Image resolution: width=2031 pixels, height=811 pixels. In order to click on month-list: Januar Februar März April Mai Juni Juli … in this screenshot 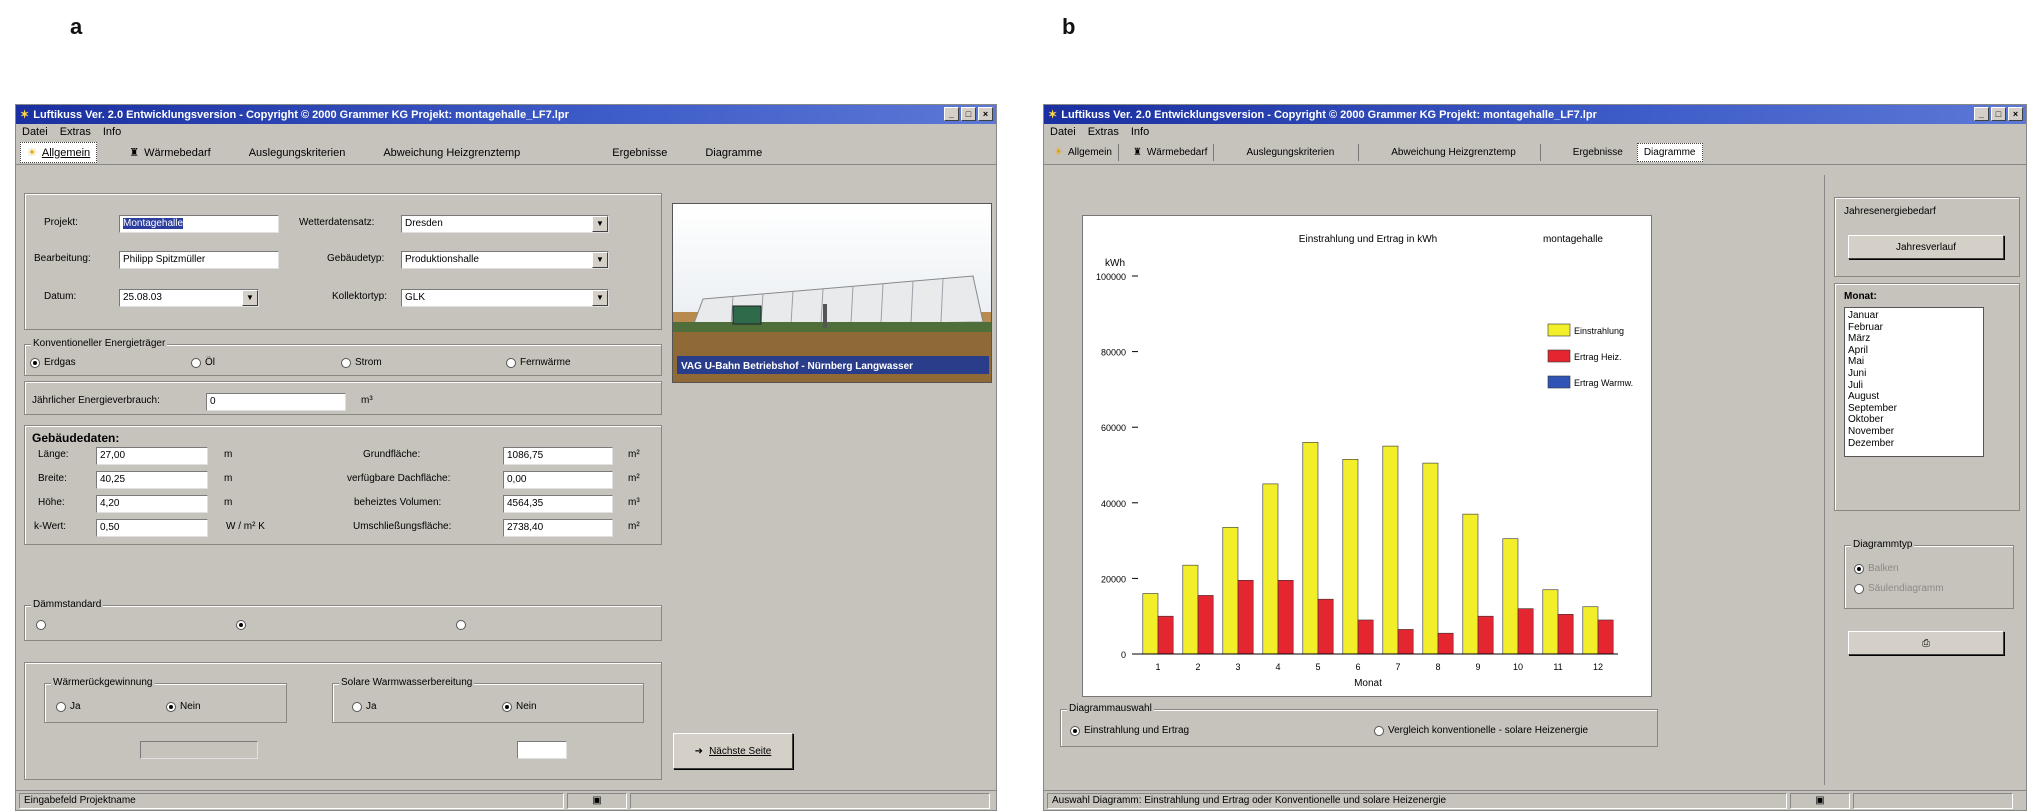, I will do `click(1914, 382)`.